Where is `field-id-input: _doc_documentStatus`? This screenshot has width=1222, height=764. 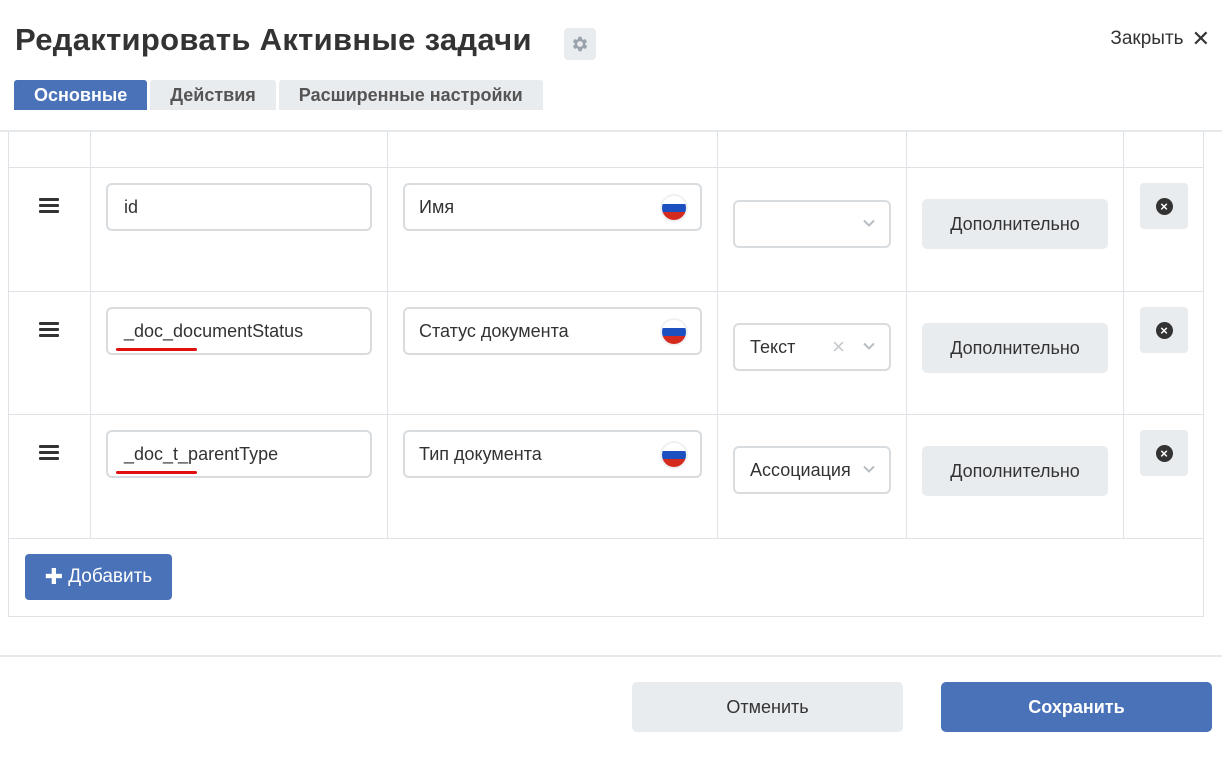
field-id-input: _doc_documentStatus is located at coordinates (239, 331).